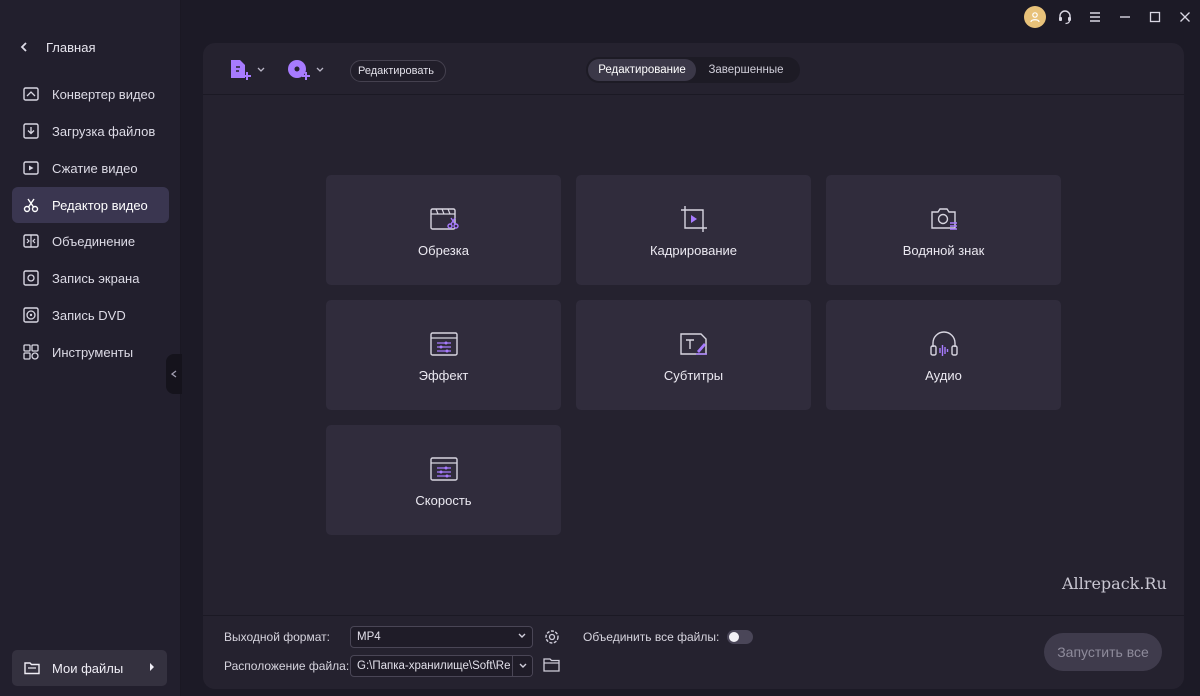 The height and width of the screenshot is (696, 1200). I want to click on tool-card-speed: Скорость, so click(443, 480).